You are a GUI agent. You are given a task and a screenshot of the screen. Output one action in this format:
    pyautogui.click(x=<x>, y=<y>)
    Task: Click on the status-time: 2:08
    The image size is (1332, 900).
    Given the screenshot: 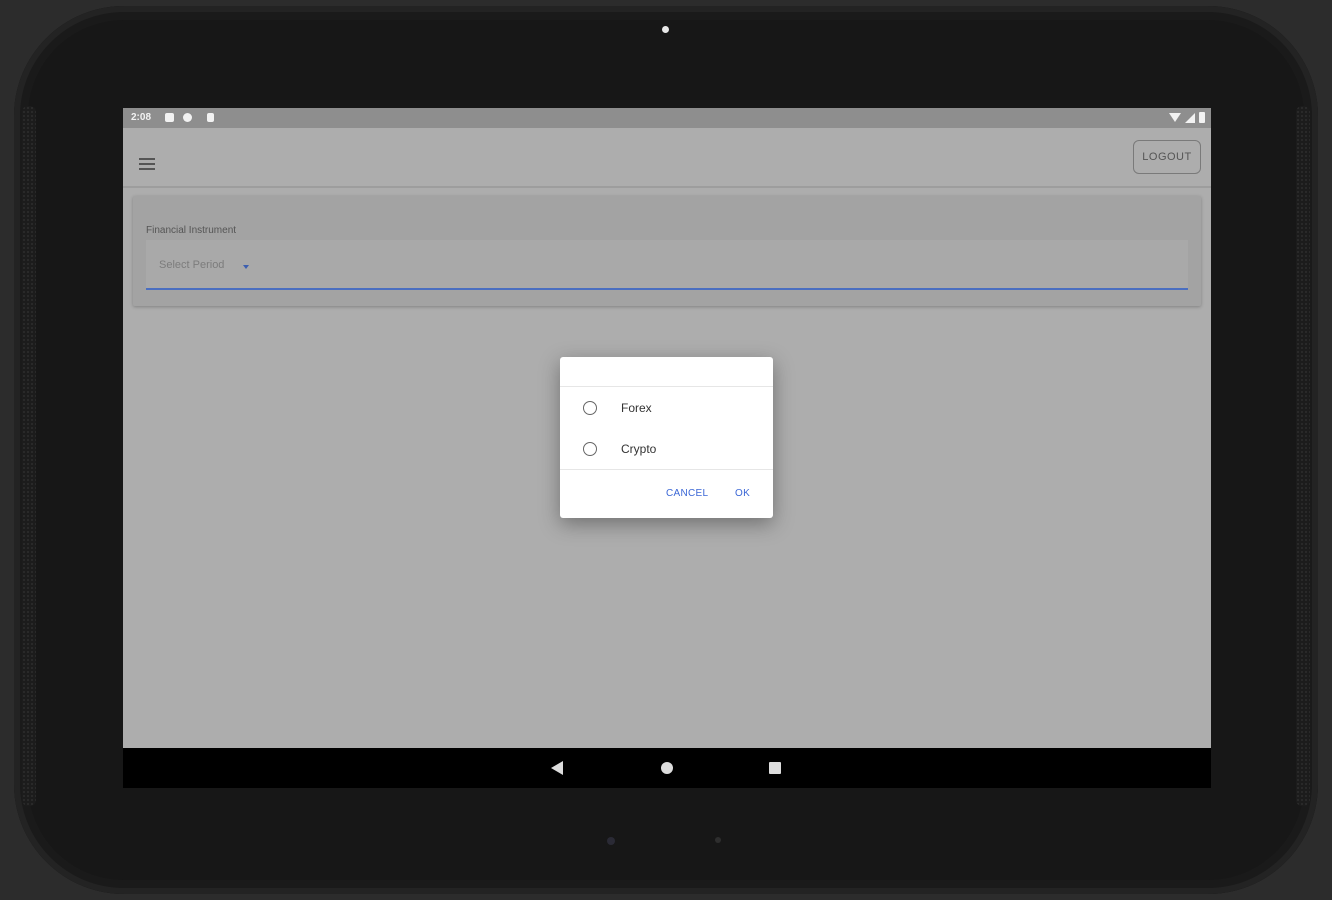 What is the action you would take?
    pyautogui.click(x=141, y=117)
    